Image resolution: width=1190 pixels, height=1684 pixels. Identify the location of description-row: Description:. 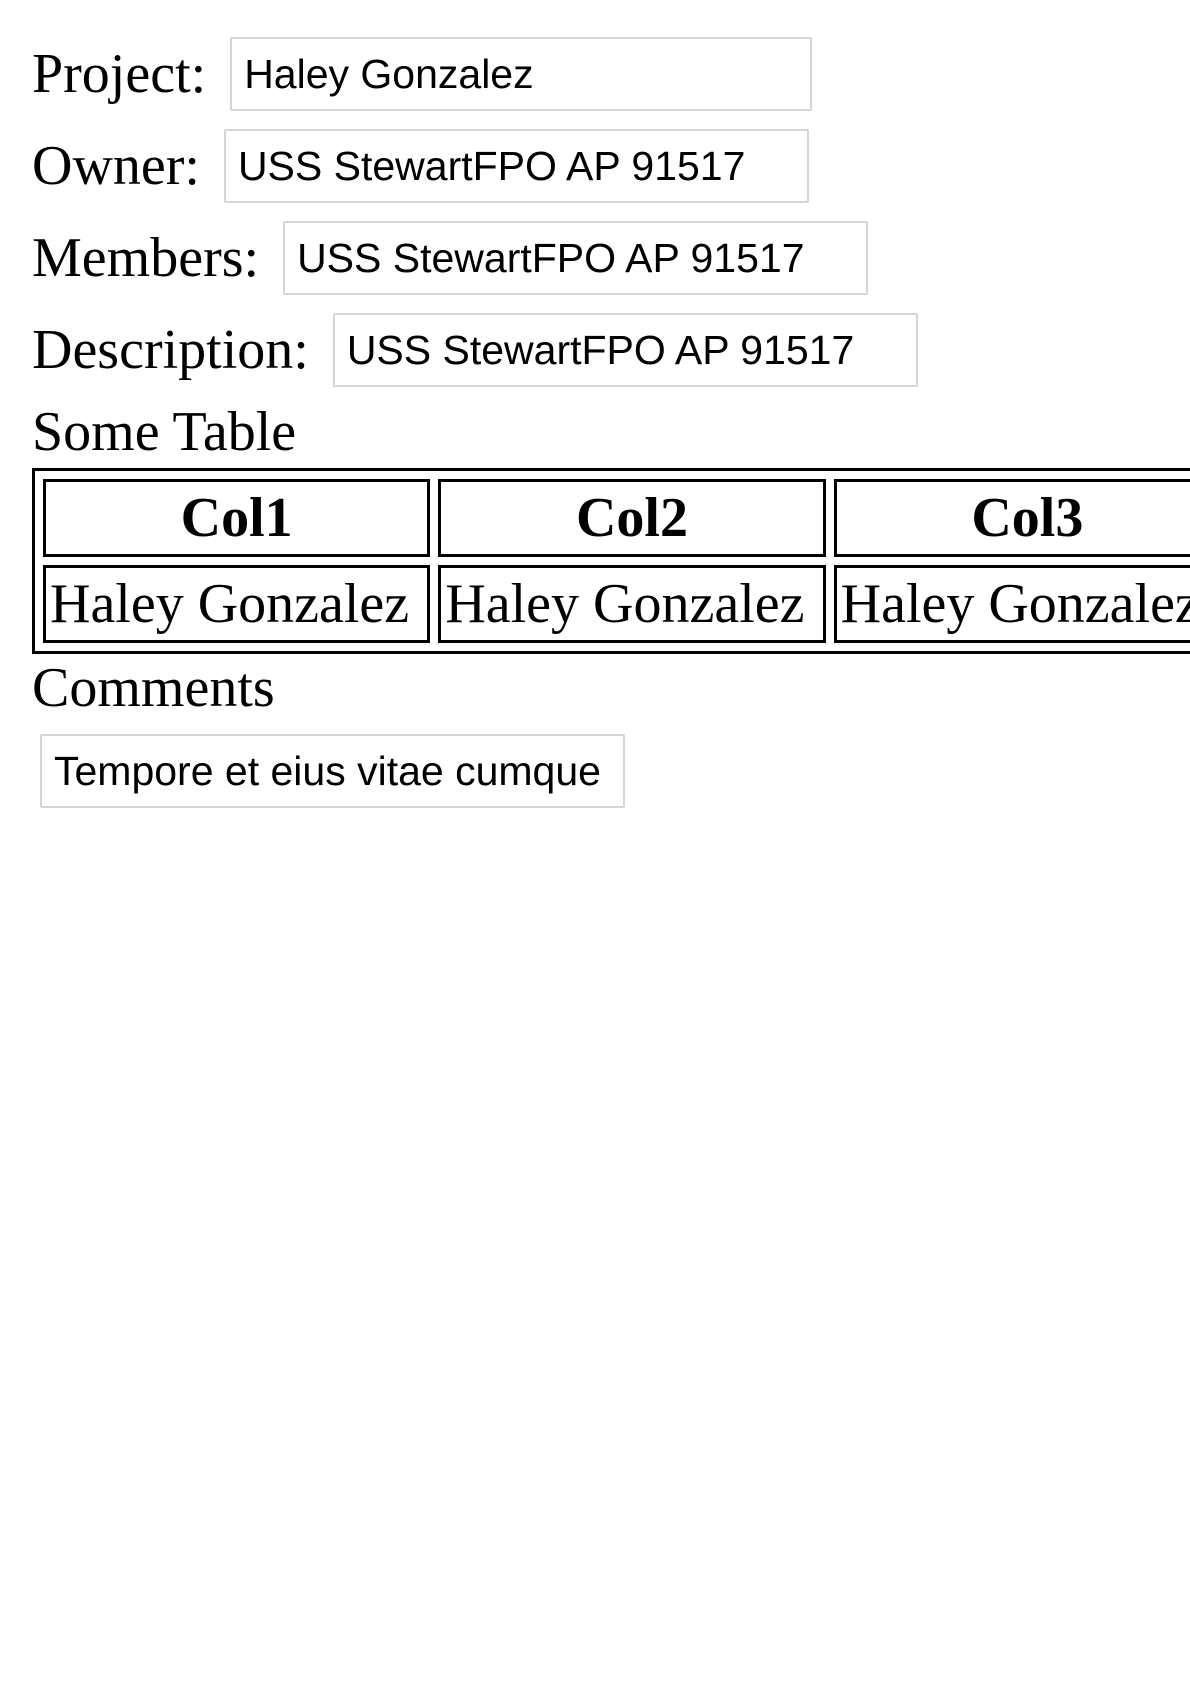
(611, 350).